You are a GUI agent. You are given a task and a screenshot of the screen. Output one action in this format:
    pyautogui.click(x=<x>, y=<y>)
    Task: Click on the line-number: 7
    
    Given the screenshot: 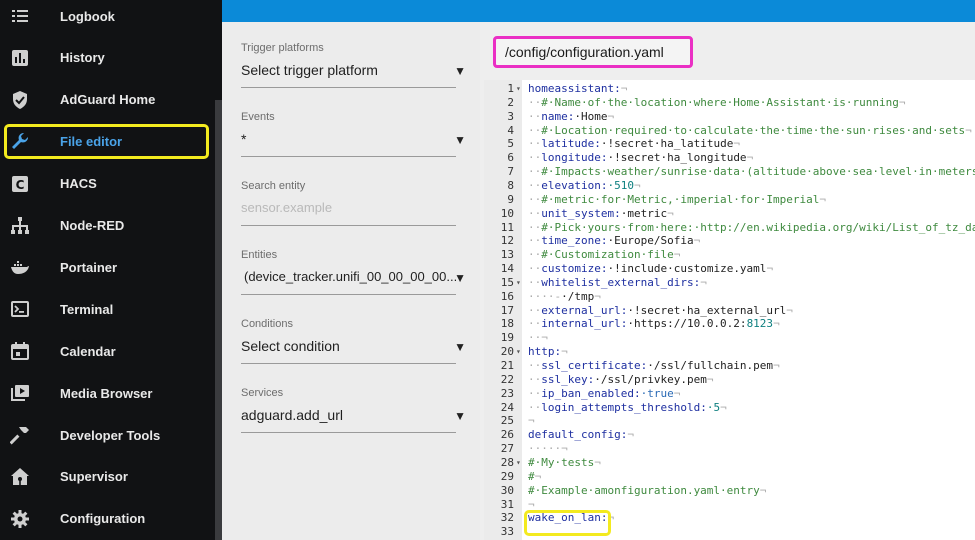 What is the action you would take?
    pyautogui.click(x=510, y=172)
    